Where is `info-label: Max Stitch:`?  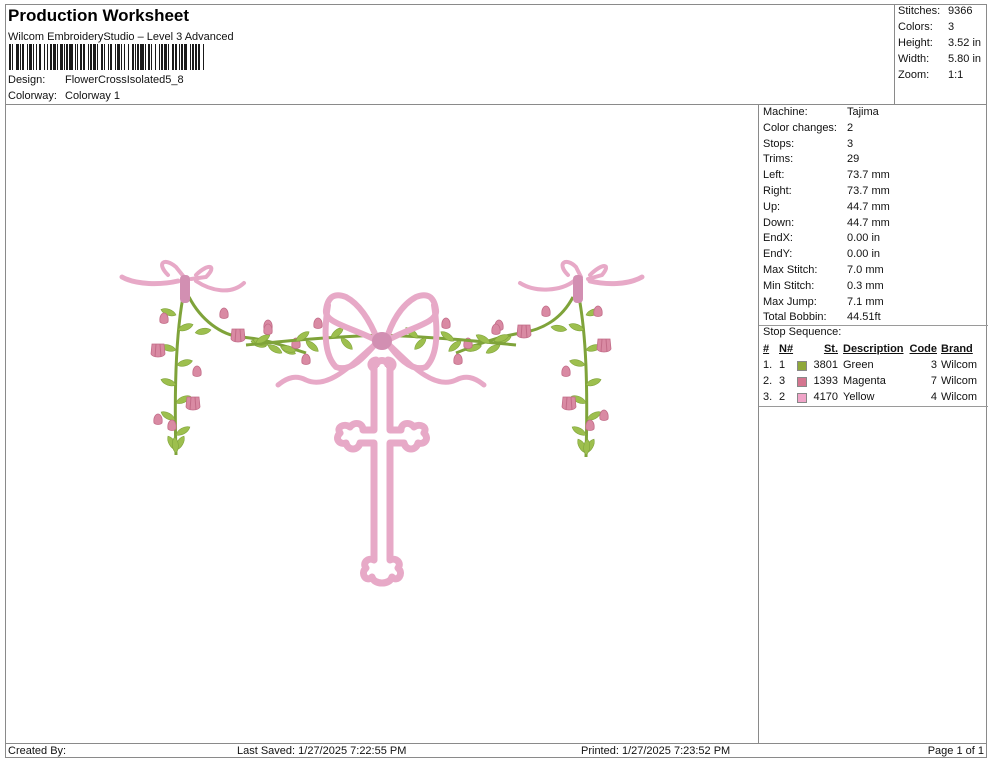
info-label: Max Stitch: is located at coordinates (790, 270).